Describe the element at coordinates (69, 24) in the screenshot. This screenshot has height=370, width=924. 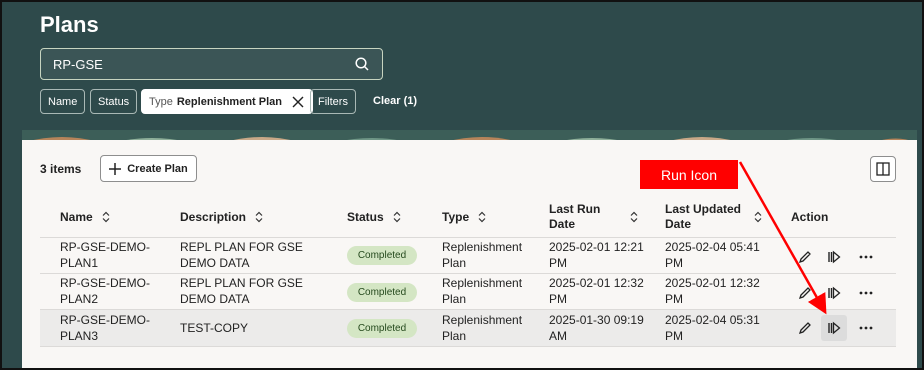
I see `page-title: Plans` at that location.